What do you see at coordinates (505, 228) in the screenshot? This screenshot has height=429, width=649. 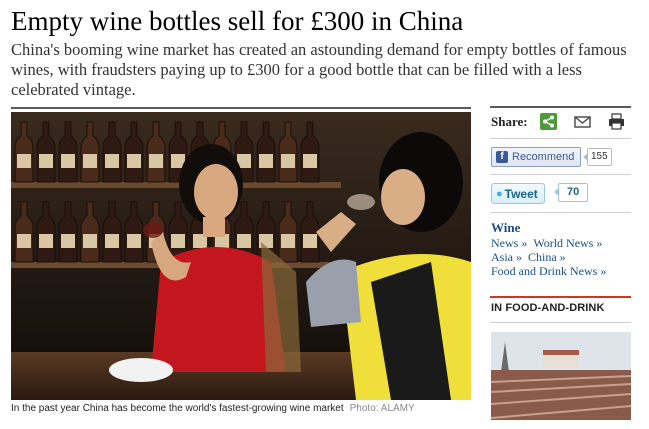 I see `wine-section-title: Wine` at bounding box center [505, 228].